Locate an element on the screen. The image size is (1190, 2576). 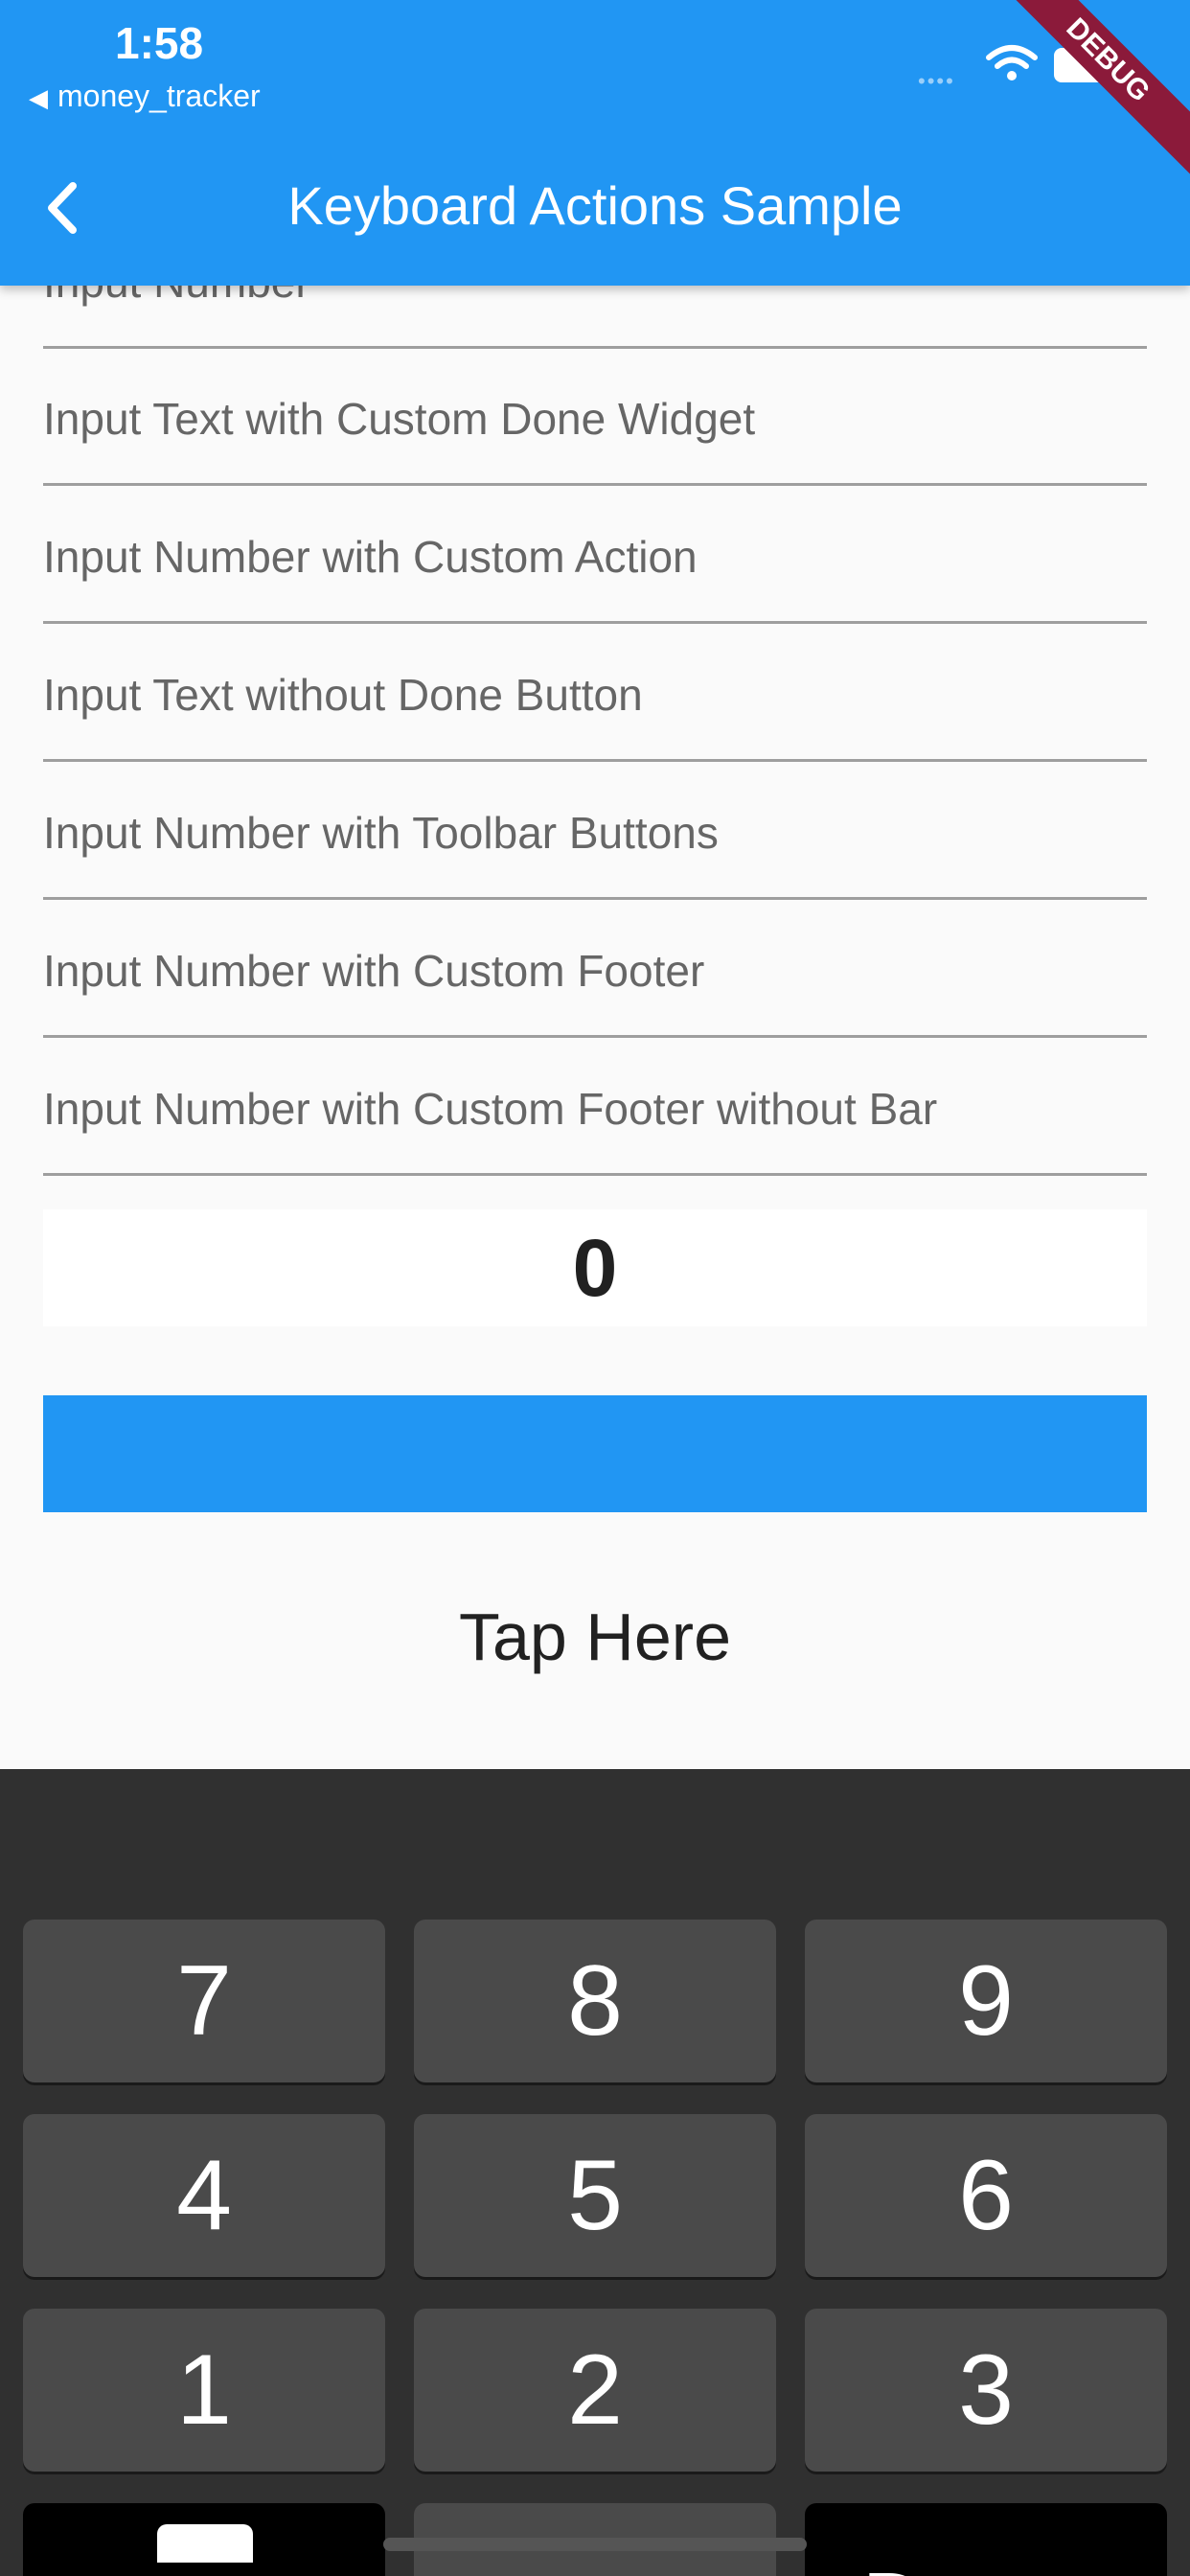
key-1: 1 is located at coordinates (204, 2390).